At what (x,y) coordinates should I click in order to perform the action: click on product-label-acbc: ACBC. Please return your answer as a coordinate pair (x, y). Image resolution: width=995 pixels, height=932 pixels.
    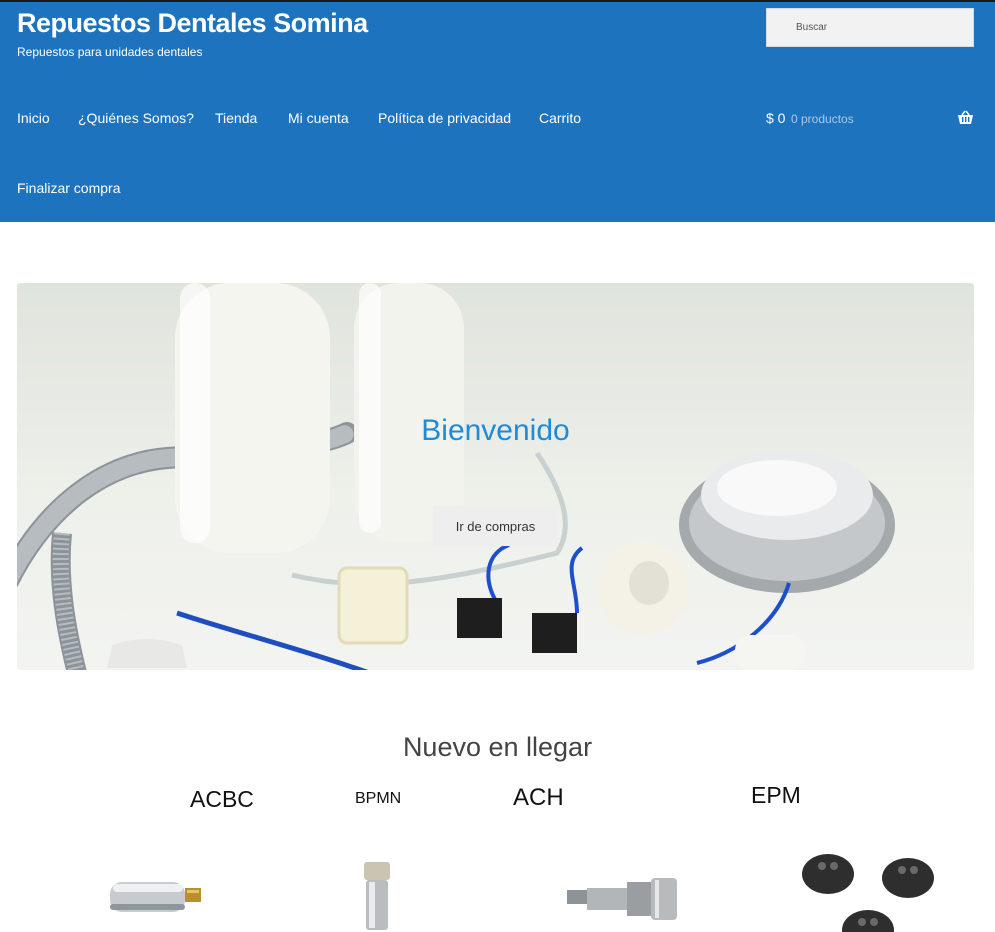
    Looking at the image, I should click on (222, 799).